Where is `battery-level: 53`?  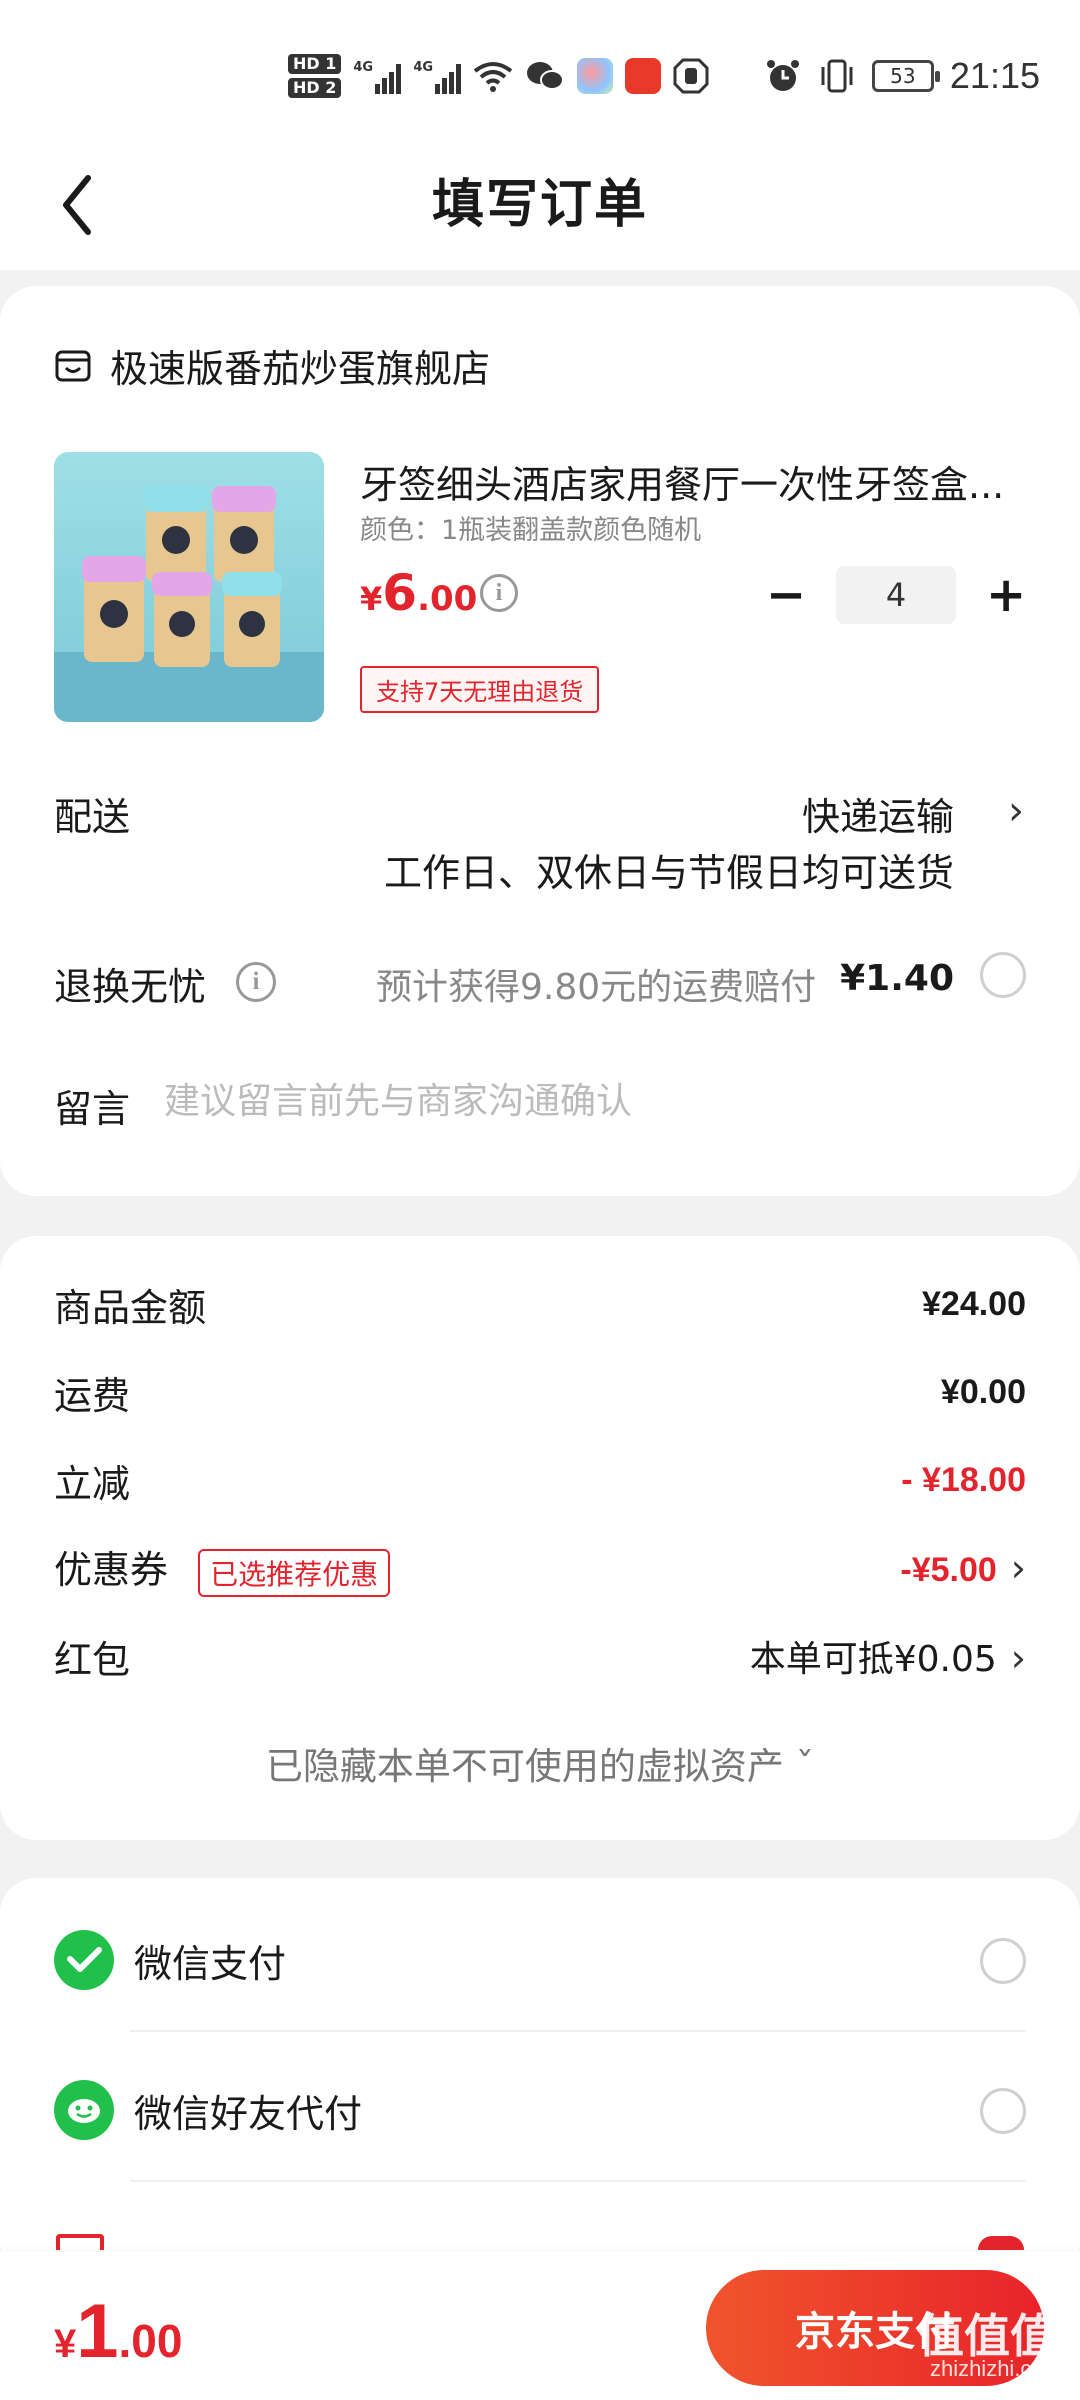
battery-level: 53 is located at coordinates (903, 76).